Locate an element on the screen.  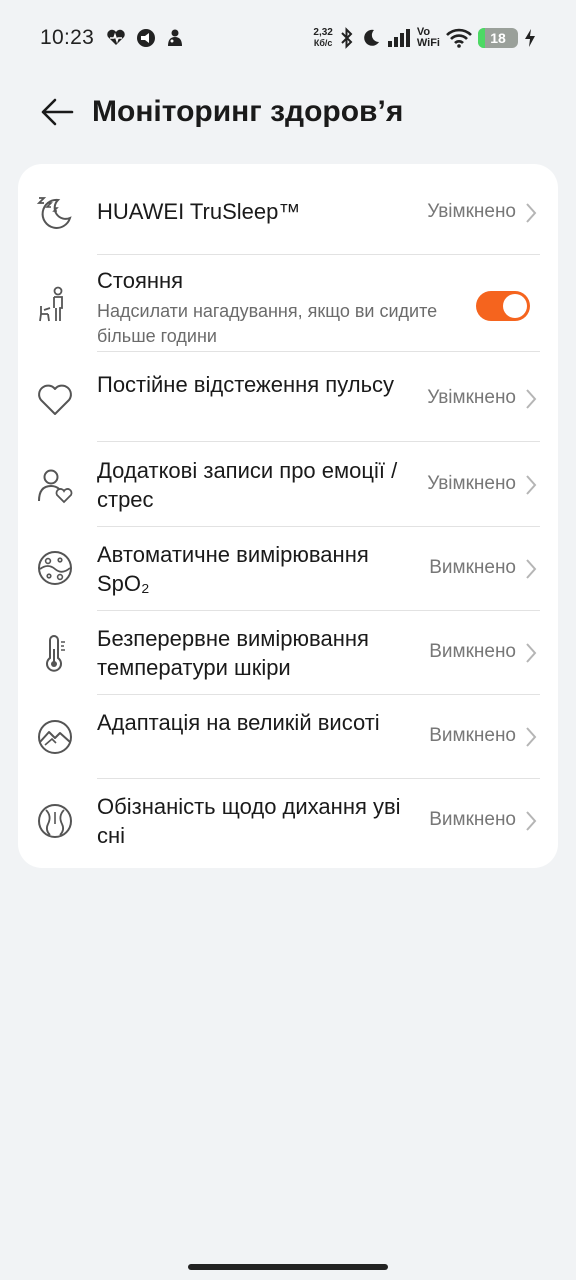
toggle-knob is located at coordinates (515, 306).